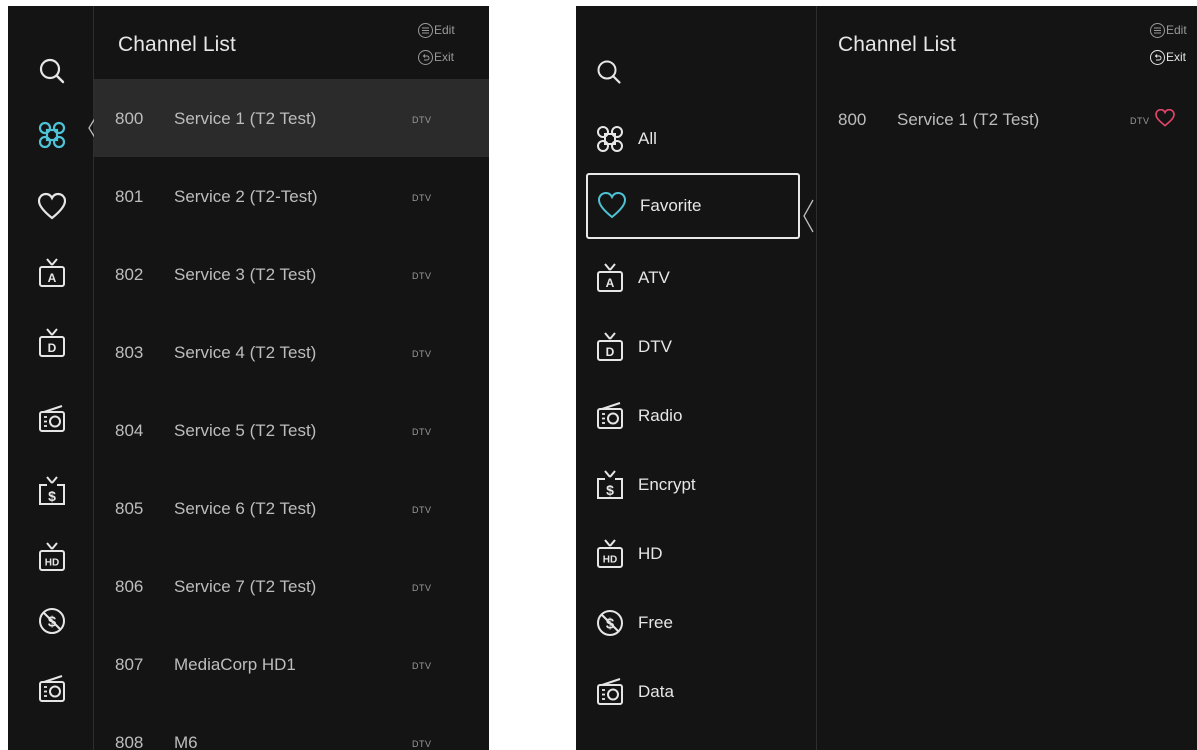 This screenshot has height=750, width=1197. What do you see at coordinates (129, 196) in the screenshot?
I see `channel-number: 801` at bounding box center [129, 196].